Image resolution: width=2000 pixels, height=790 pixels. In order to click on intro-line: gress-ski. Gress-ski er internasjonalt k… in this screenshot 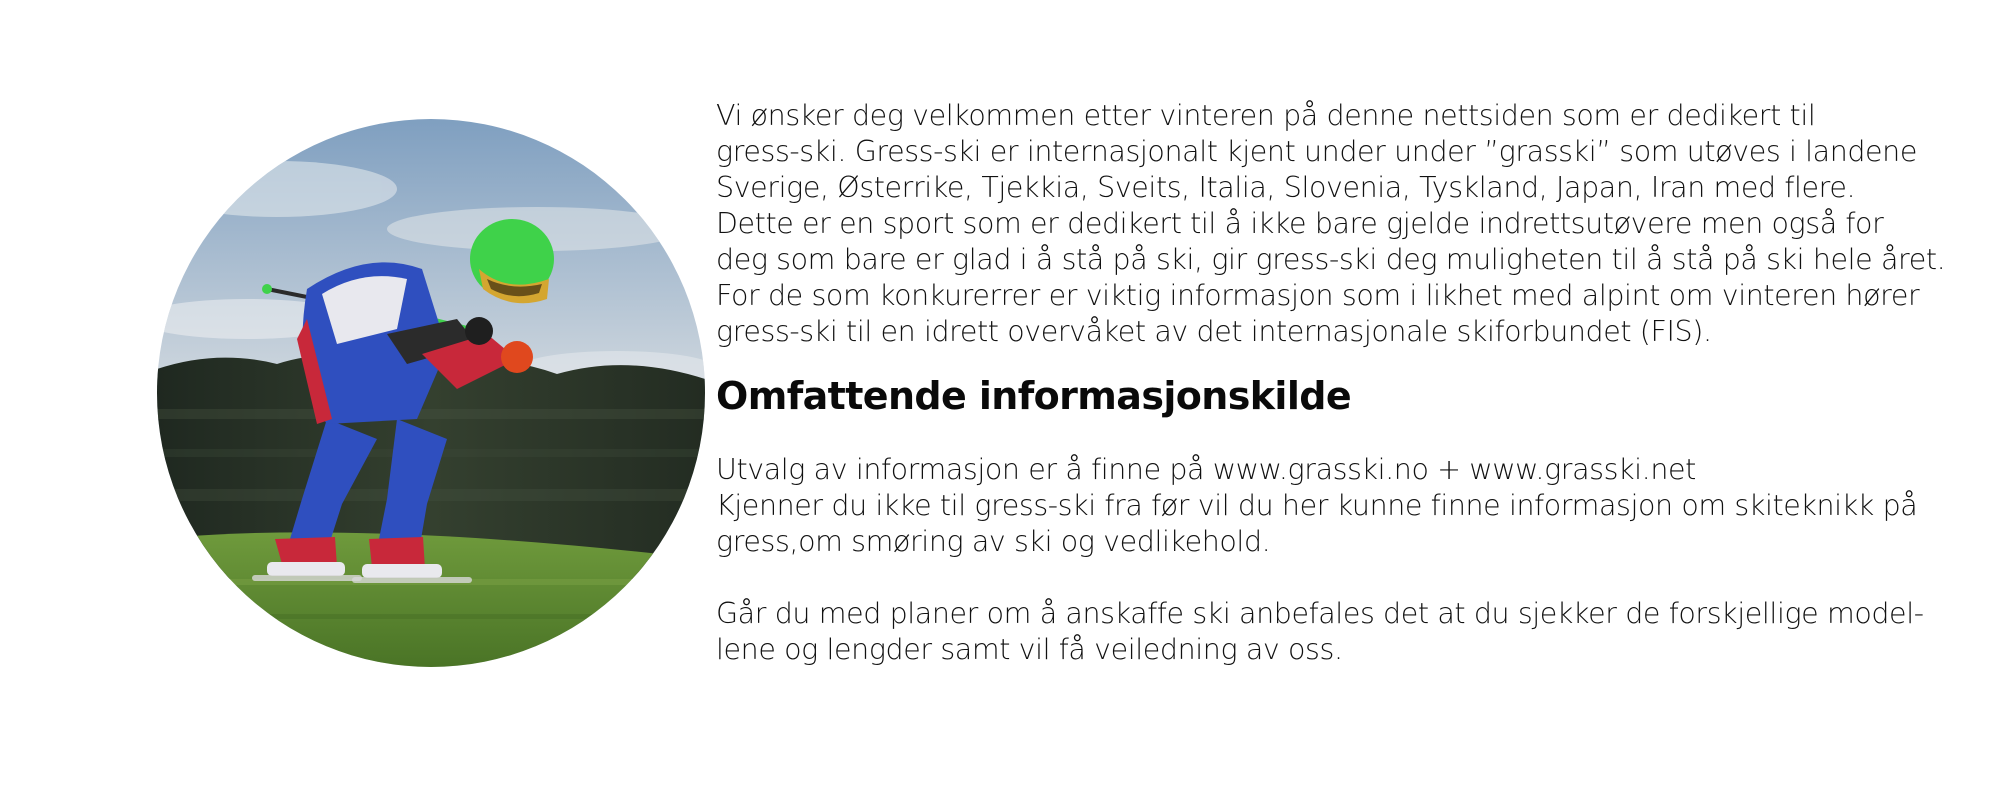, I will do `click(1316, 151)`.